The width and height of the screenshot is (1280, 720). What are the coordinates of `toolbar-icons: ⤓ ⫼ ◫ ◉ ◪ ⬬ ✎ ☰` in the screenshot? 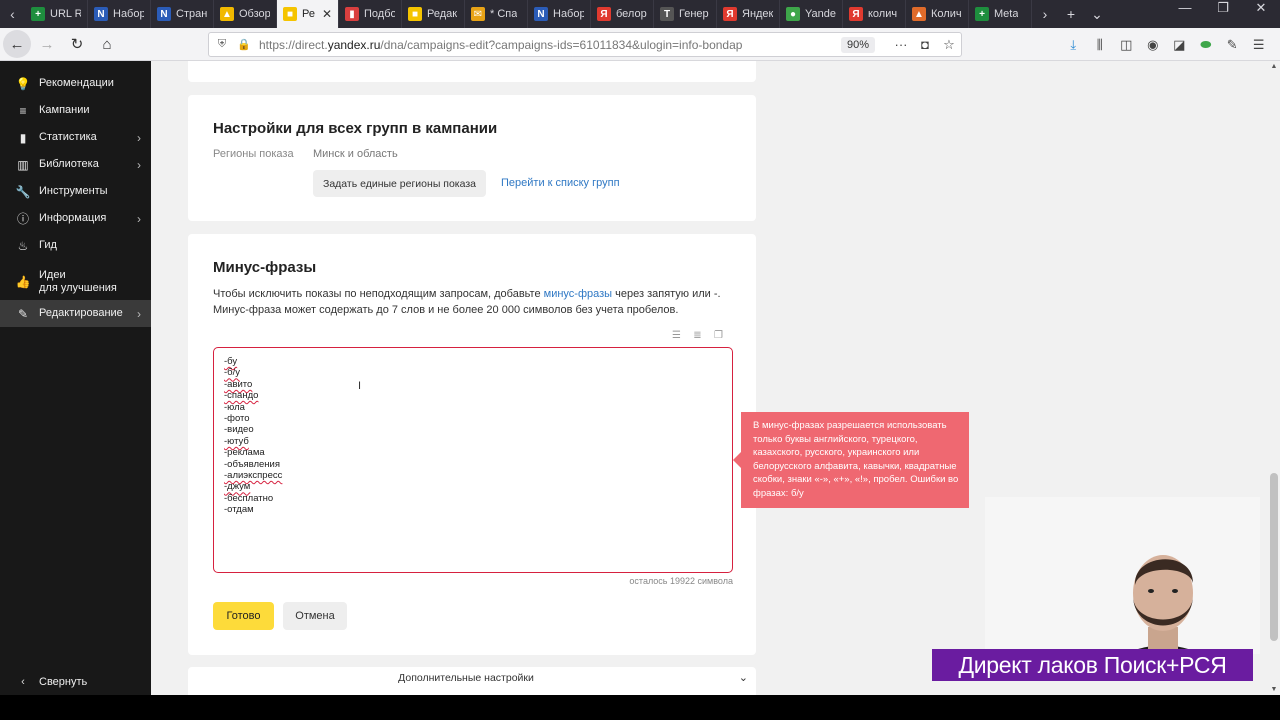 It's located at (1166, 44).